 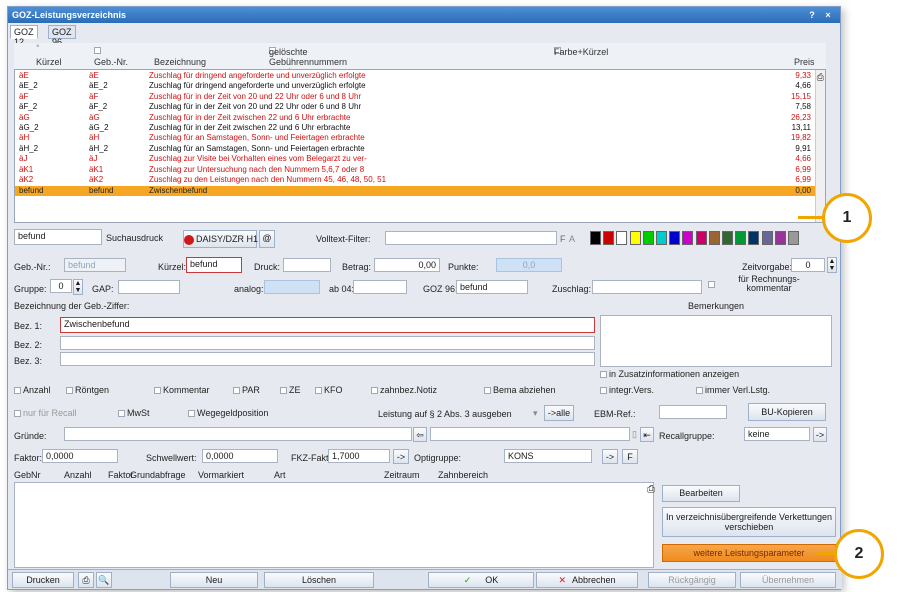 I want to click on list-scrollbar, so click(x=820, y=146).